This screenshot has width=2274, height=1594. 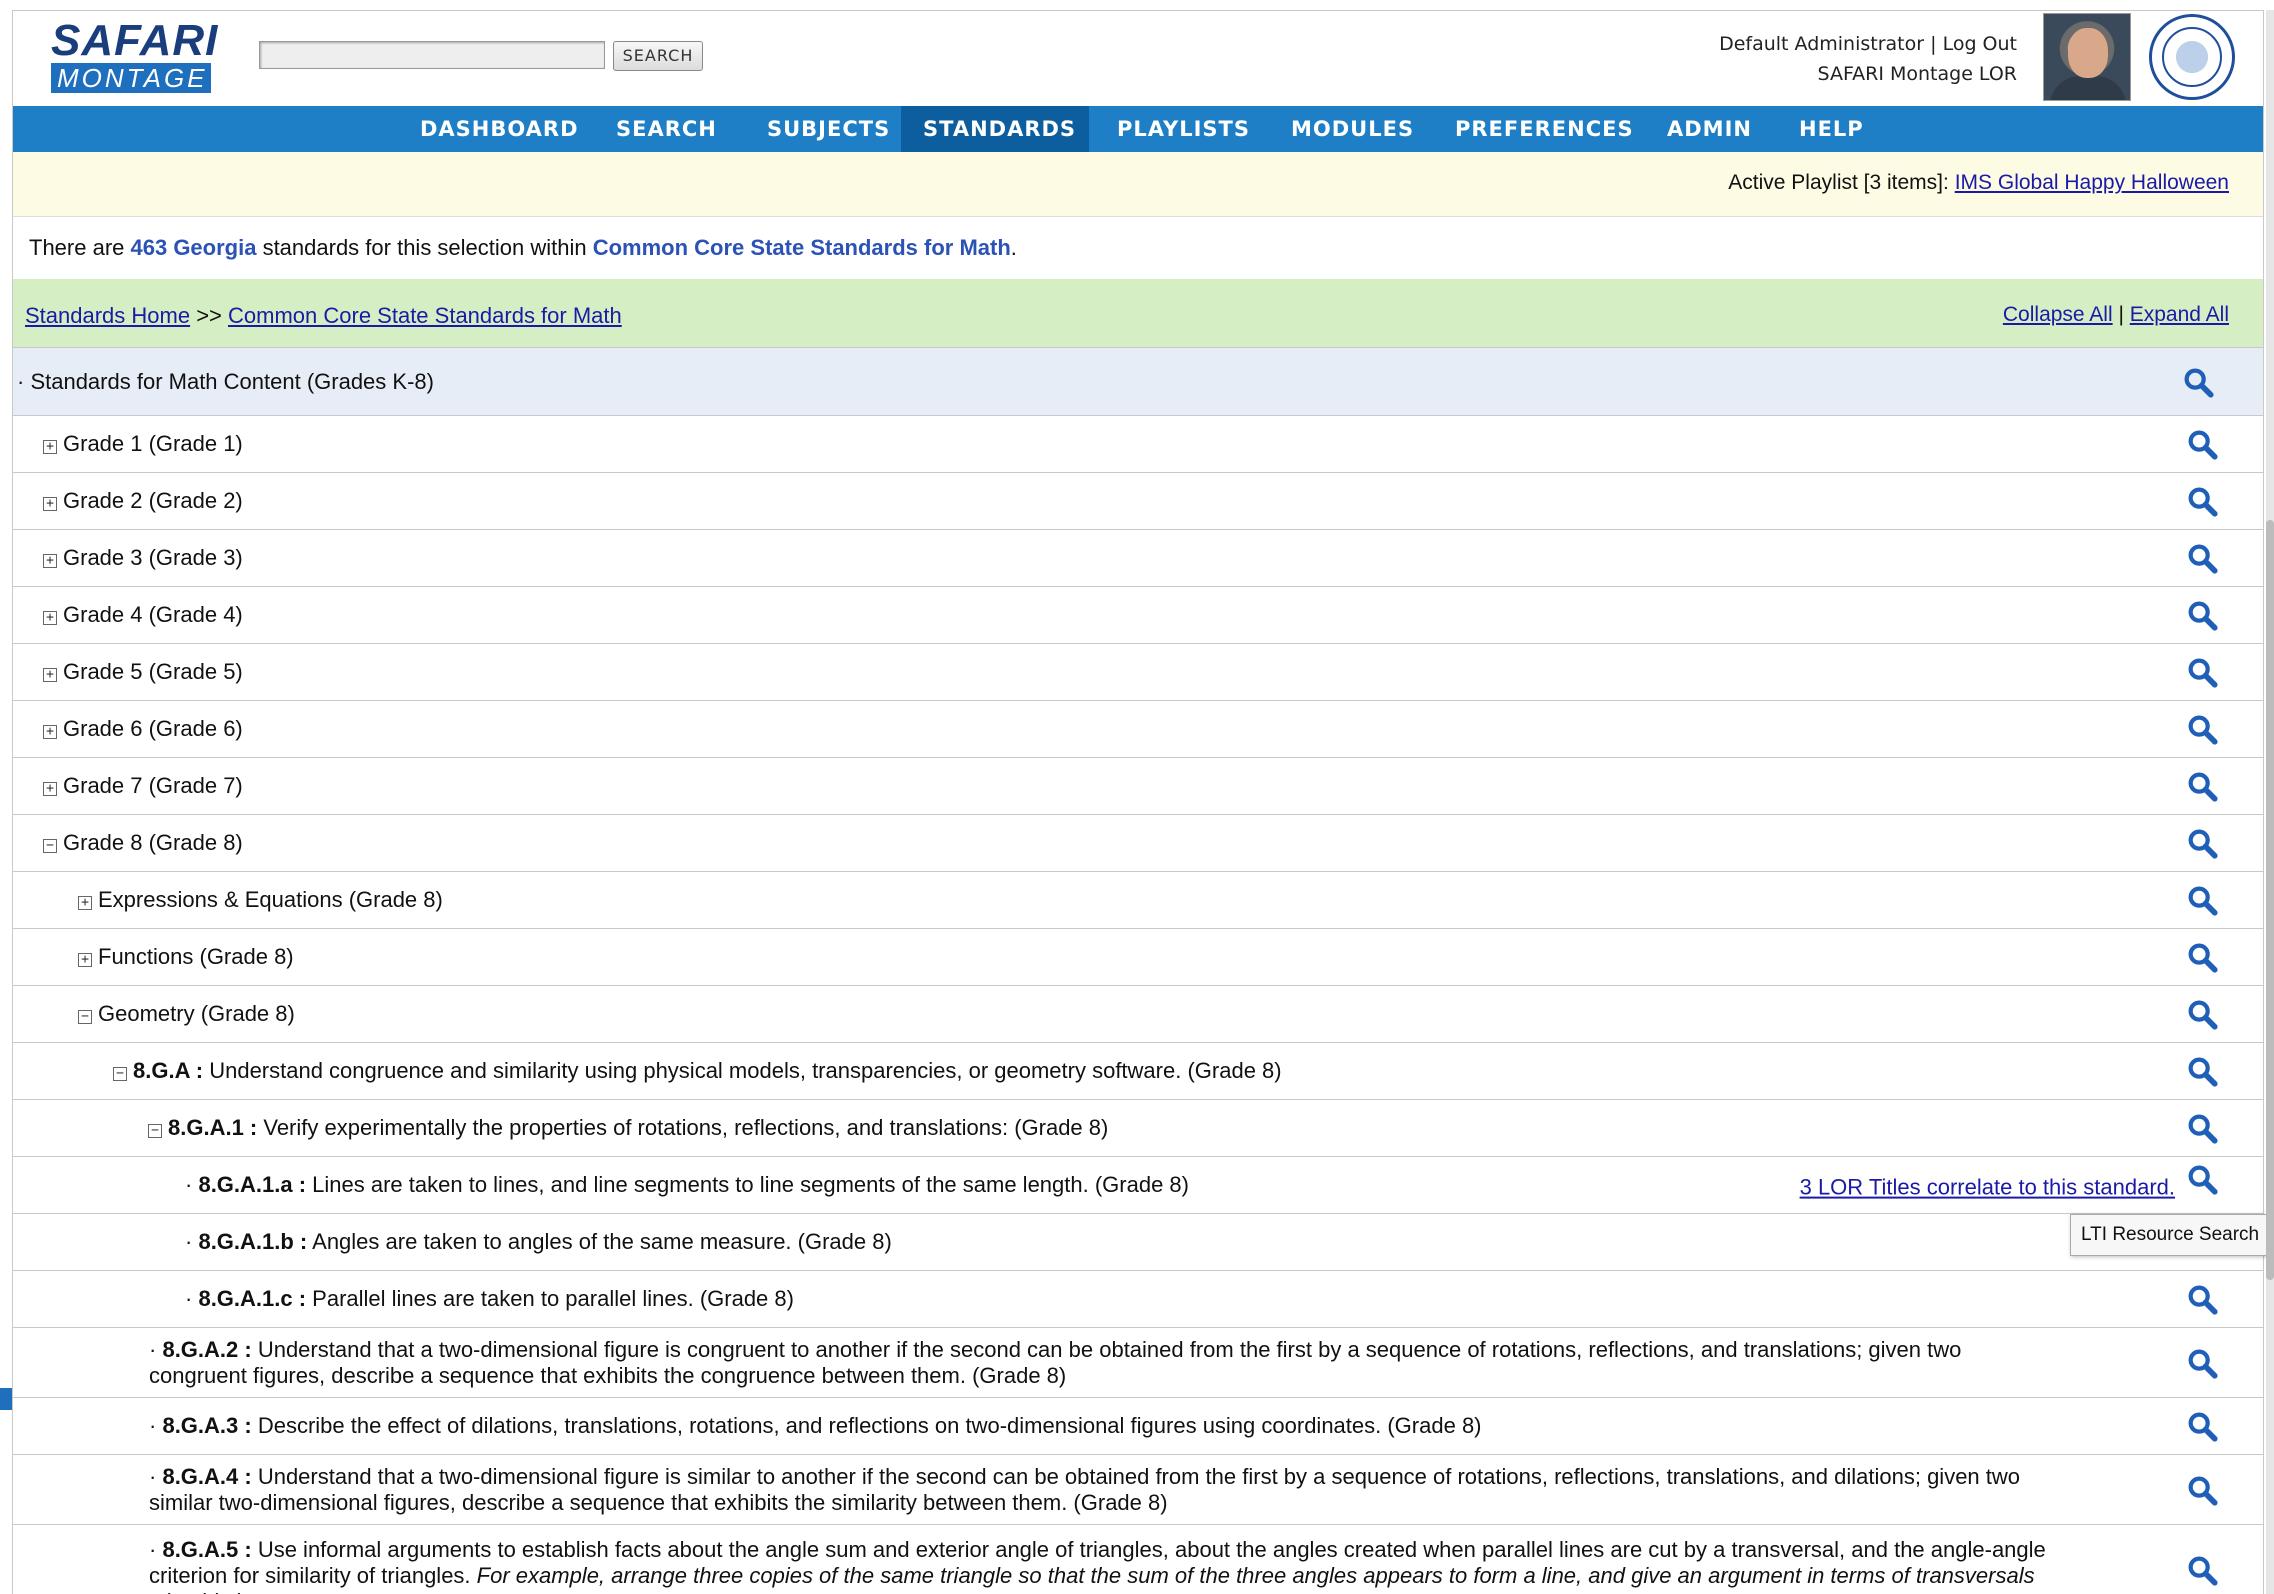 I want to click on tree-label: Grade 5 (Grade 5), so click(x=153, y=671).